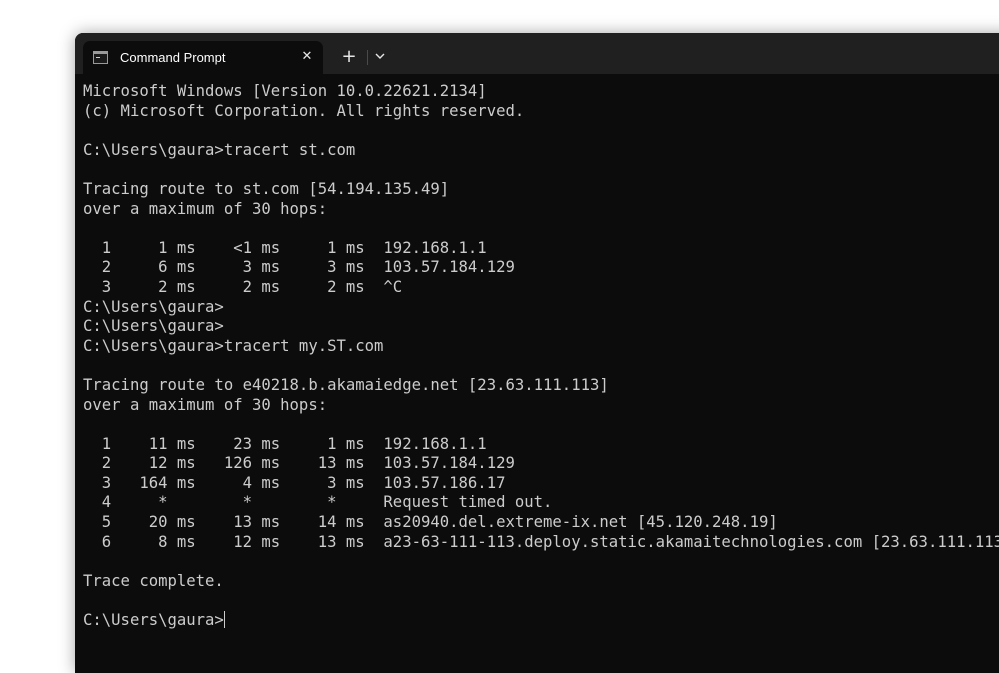 The height and width of the screenshot is (673, 999). Describe the element at coordinates (219, 149) in the screenshot. I see `terminal-line: C:\Users\gaura>tracert st.com` at that location.